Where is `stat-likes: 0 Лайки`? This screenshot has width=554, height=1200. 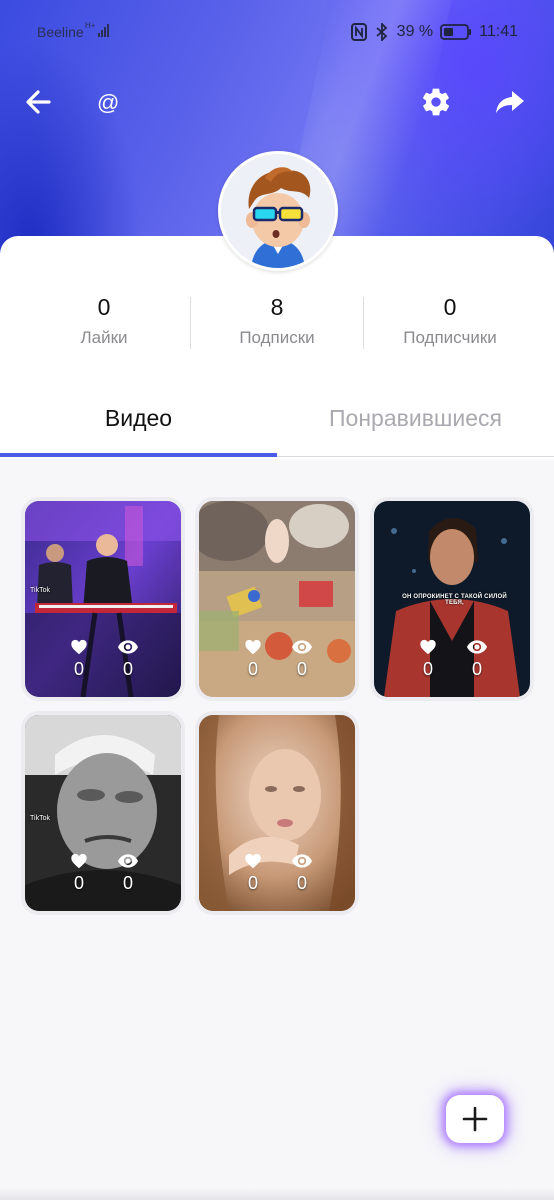
stat-likes: 0 Лайки is located at coordinates (104, 320).